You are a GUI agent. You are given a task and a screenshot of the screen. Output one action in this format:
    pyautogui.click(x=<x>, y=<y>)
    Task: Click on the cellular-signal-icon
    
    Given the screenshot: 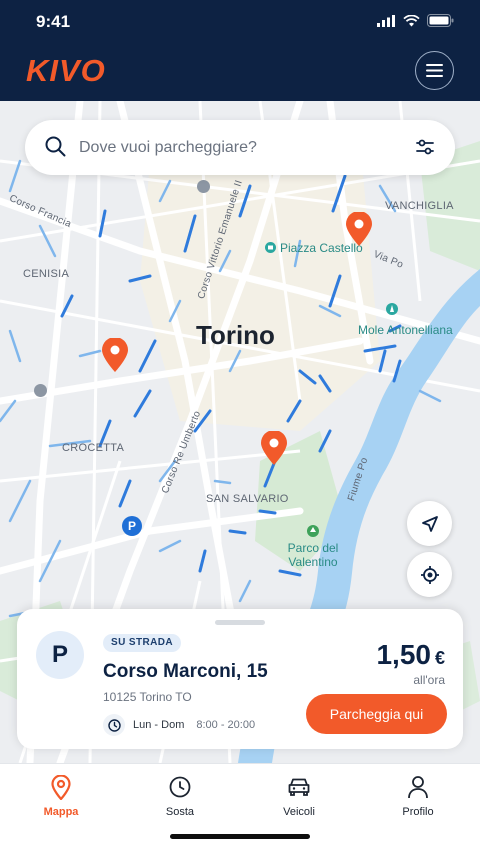 What is the action you would take?
    pyautogui.click(x=386, y=20)
    